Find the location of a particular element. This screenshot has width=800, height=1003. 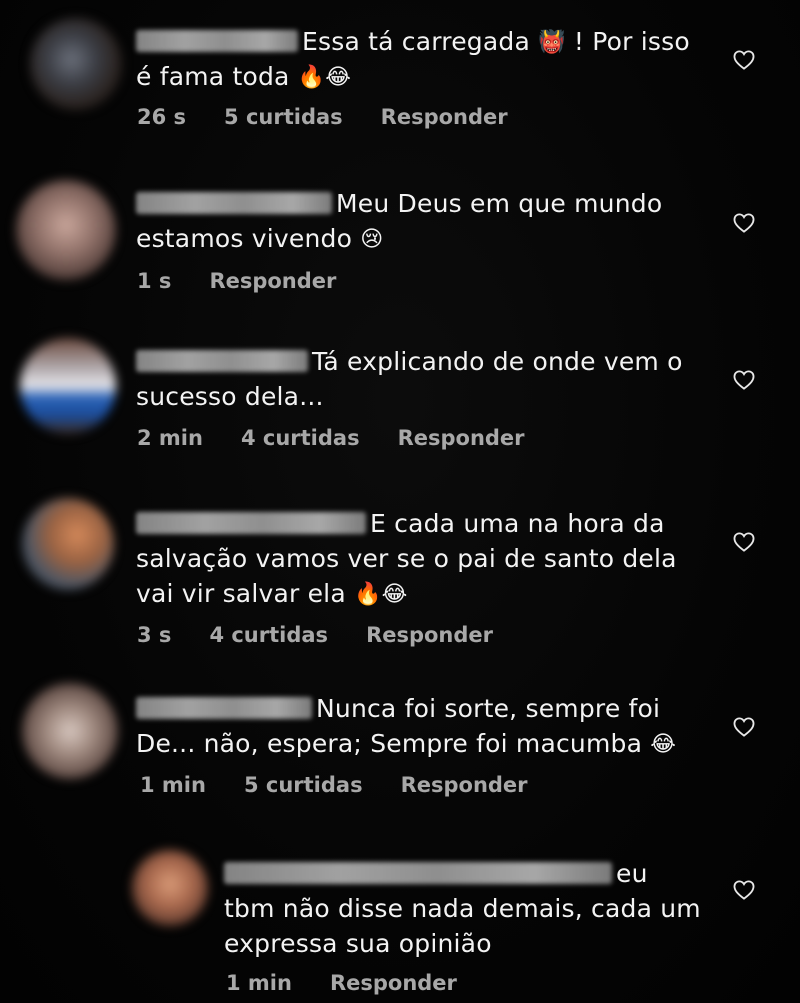

comment-meta: 1 min Responder is located at coordinates (360, 983).